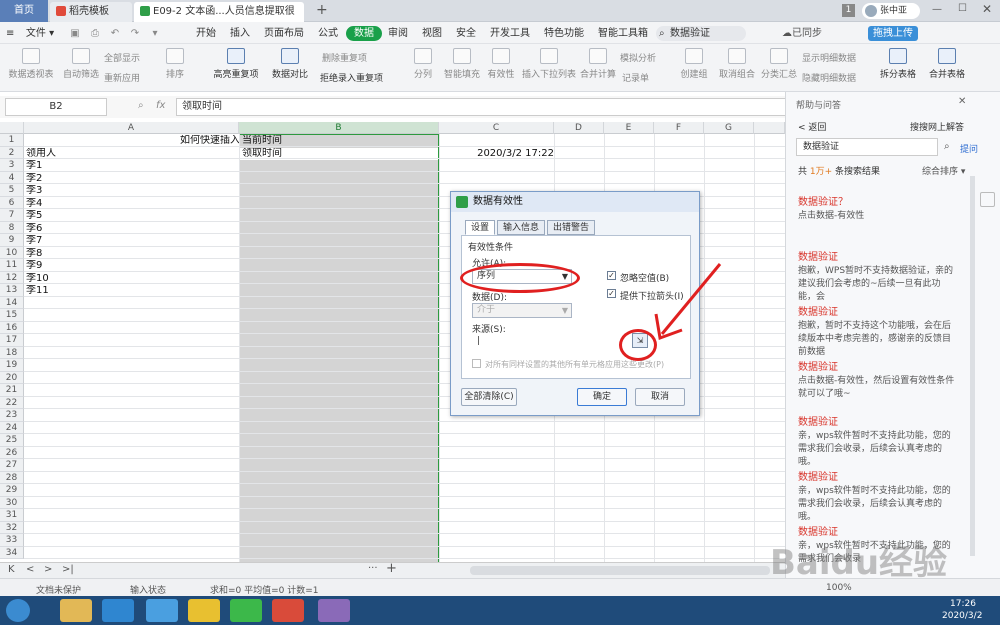 This screenshot has width=1000, height=625. What do you see at coordinates (701, 33) in the screenshot?
I see `search-box: ⌕ 数据验证` at bounding box center [701, 33].